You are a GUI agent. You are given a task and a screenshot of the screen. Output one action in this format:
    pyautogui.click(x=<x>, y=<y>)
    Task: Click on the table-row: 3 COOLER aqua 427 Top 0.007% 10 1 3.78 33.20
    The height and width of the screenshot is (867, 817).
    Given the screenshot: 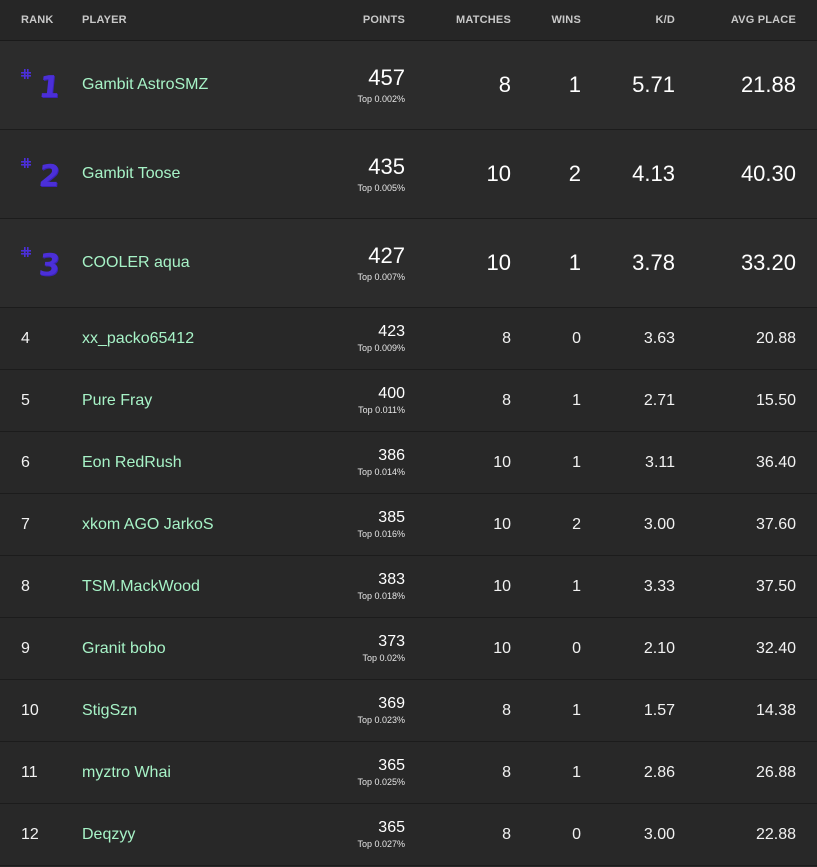 What is the action you would take?
    pyautogui.click(x=408, y=263)
    